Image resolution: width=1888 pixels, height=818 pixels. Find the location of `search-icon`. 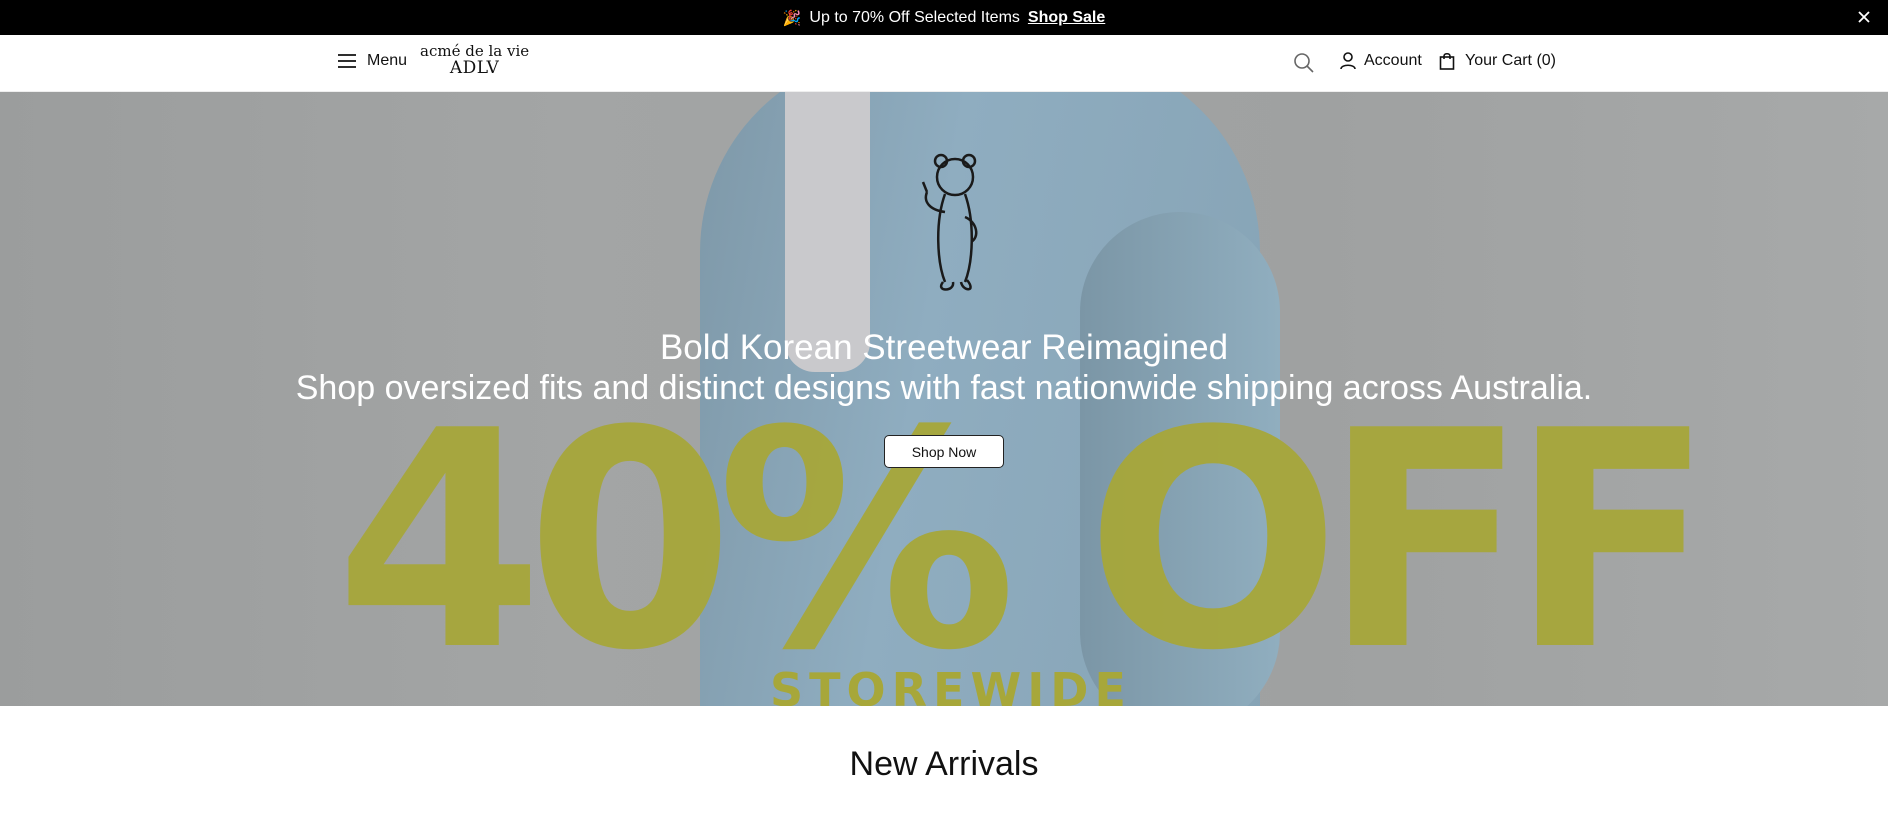

search-icon is located at coordinates (1304, 63).